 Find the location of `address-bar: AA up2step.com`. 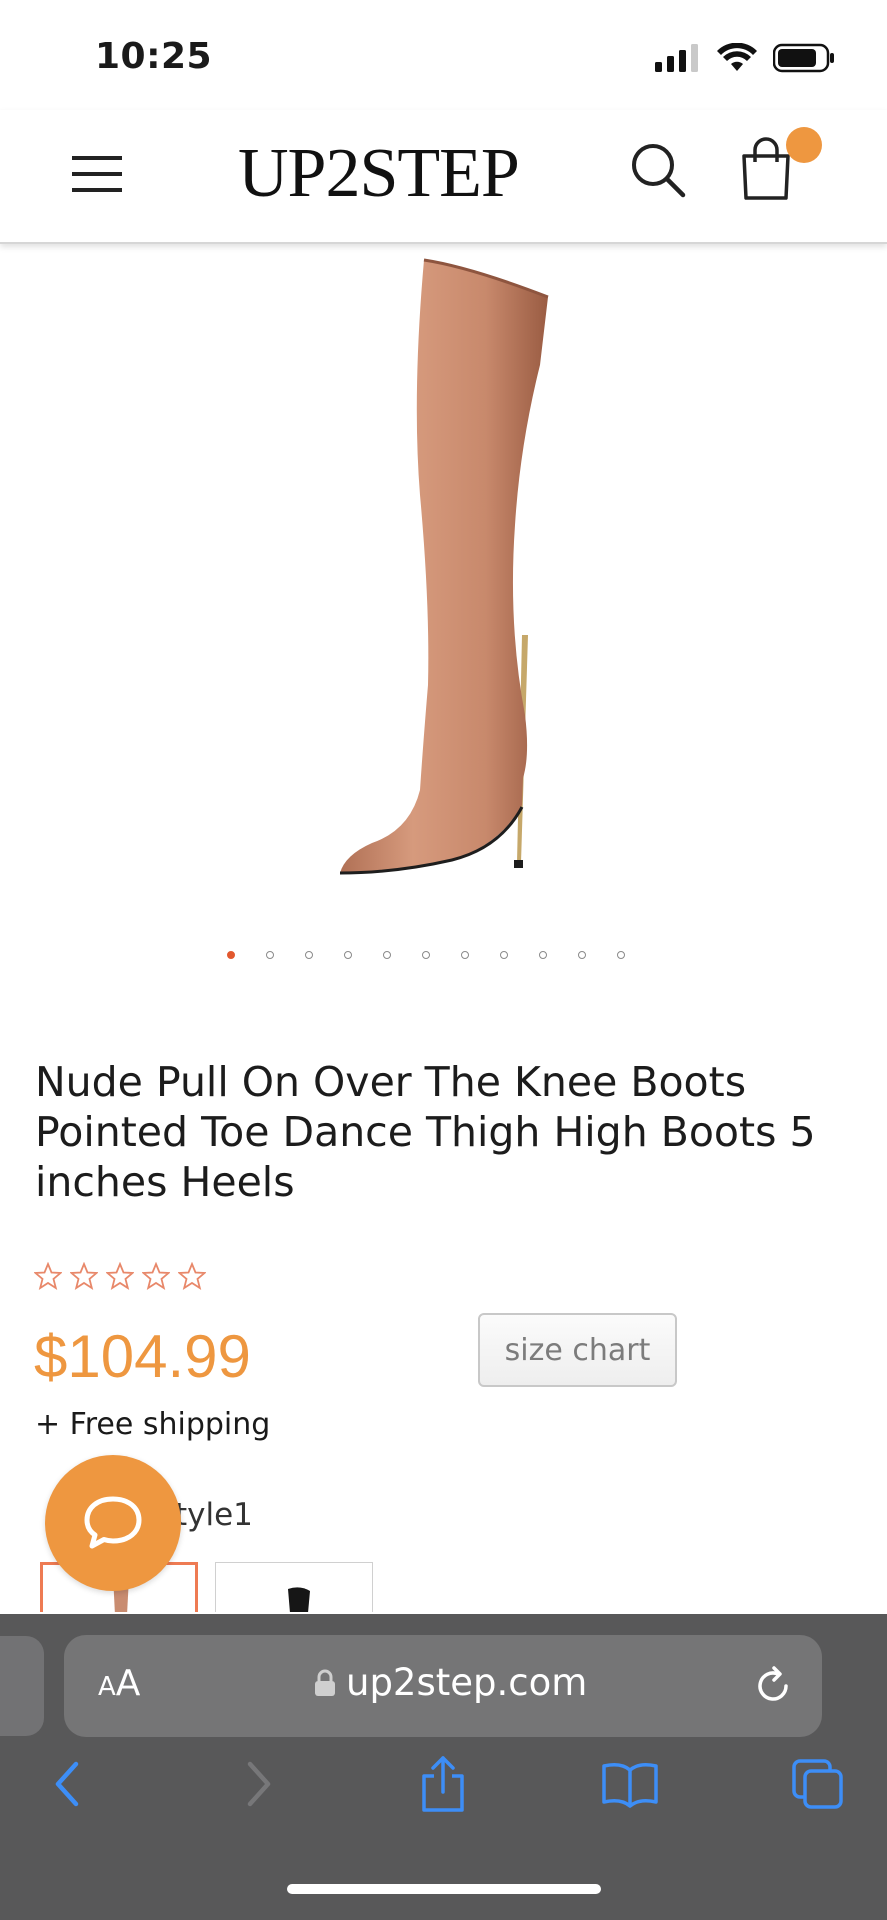

address-bar: AA up2step.com is located at coordinates (443, 1686).